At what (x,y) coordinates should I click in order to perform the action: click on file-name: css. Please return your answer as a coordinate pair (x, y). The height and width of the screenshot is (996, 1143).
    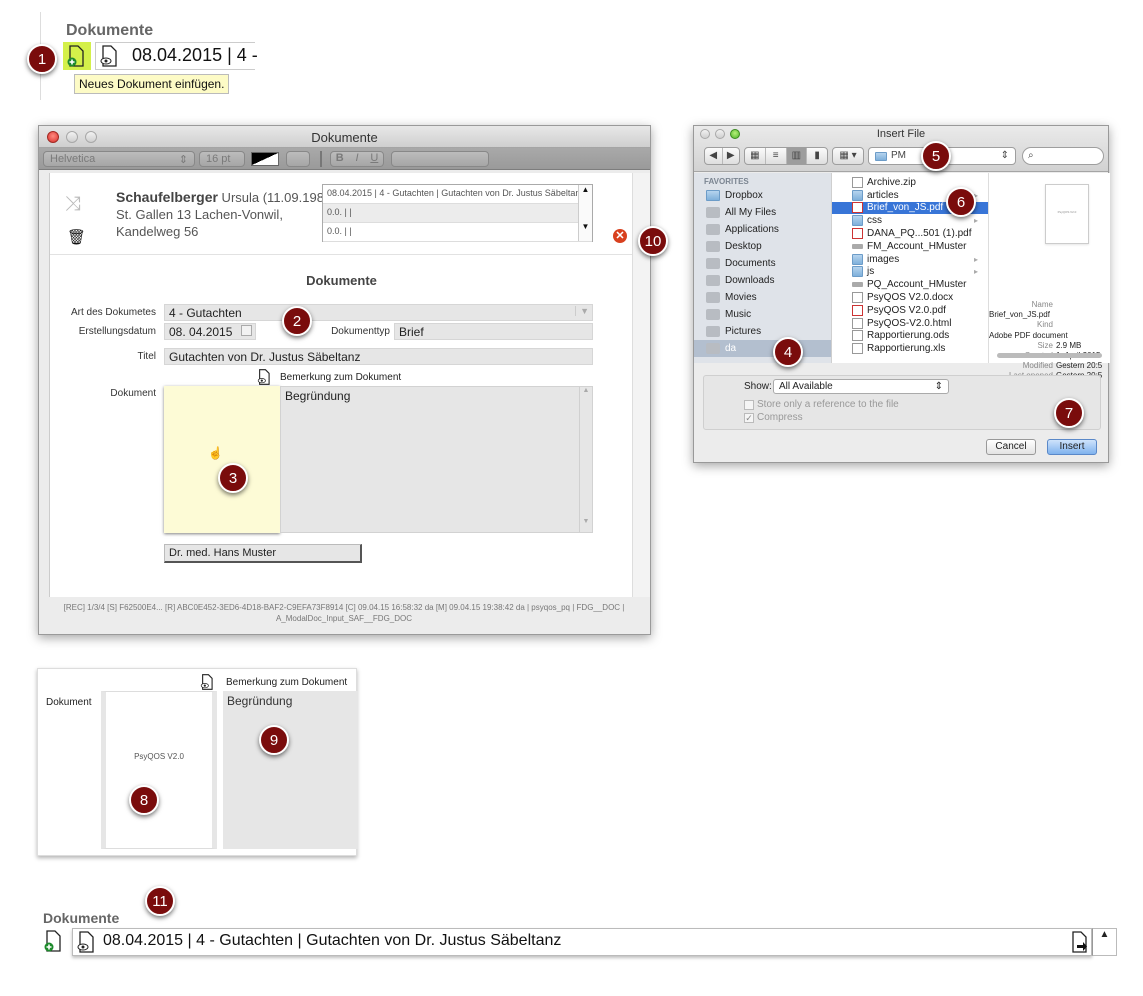
    Looking at the image, I should click on (874, 221).